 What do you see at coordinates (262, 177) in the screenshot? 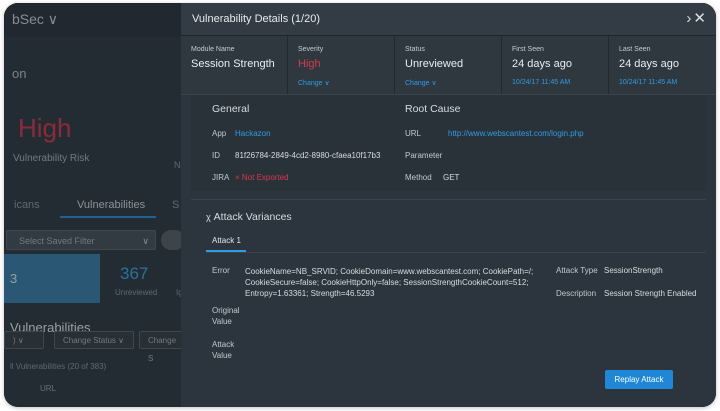
I see `jira-status: × Not Exported` at bounding box center [262, 177].